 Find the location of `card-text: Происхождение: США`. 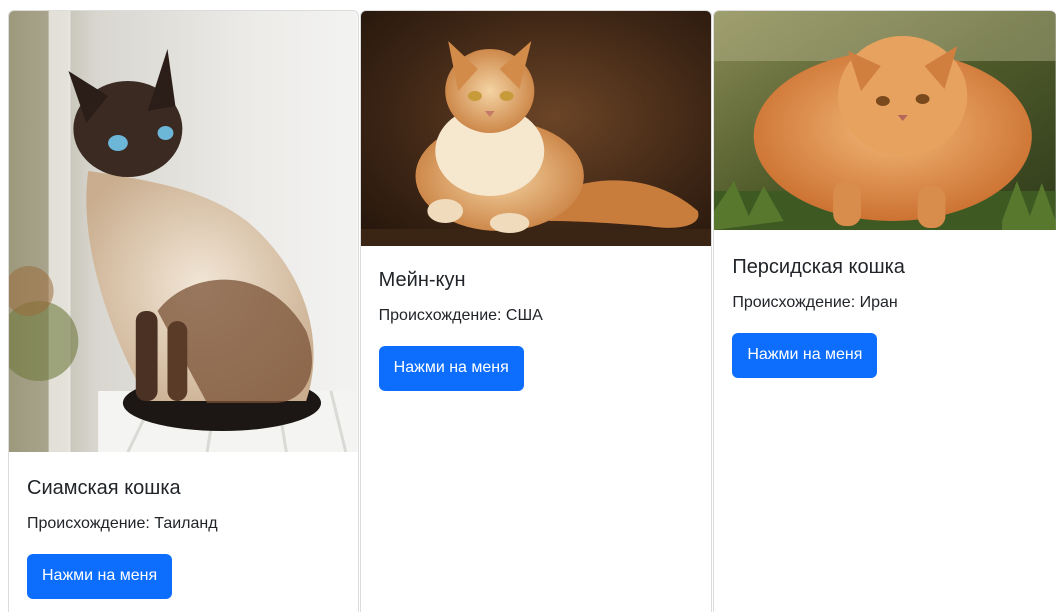

card-text: Происхождение: США is located at coordinates (460, 315).